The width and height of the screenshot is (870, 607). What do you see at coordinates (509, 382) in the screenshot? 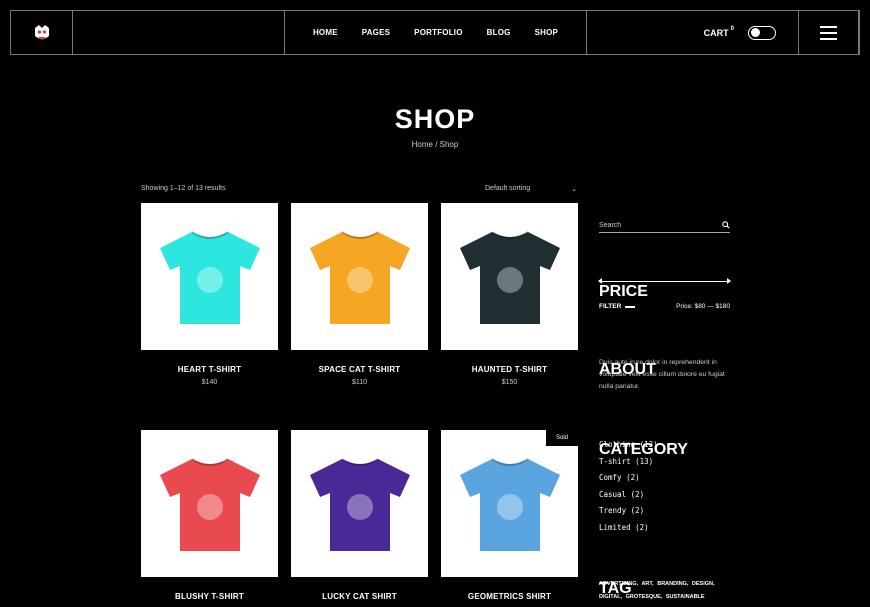
I see `product-price: $150` at bounding box center [509, 382].